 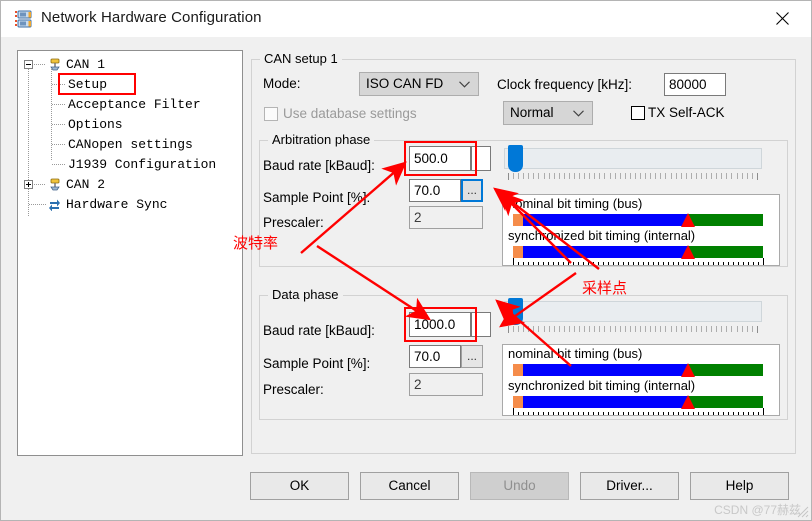 I want to click on expand-icon, so click(x=28, y=184).